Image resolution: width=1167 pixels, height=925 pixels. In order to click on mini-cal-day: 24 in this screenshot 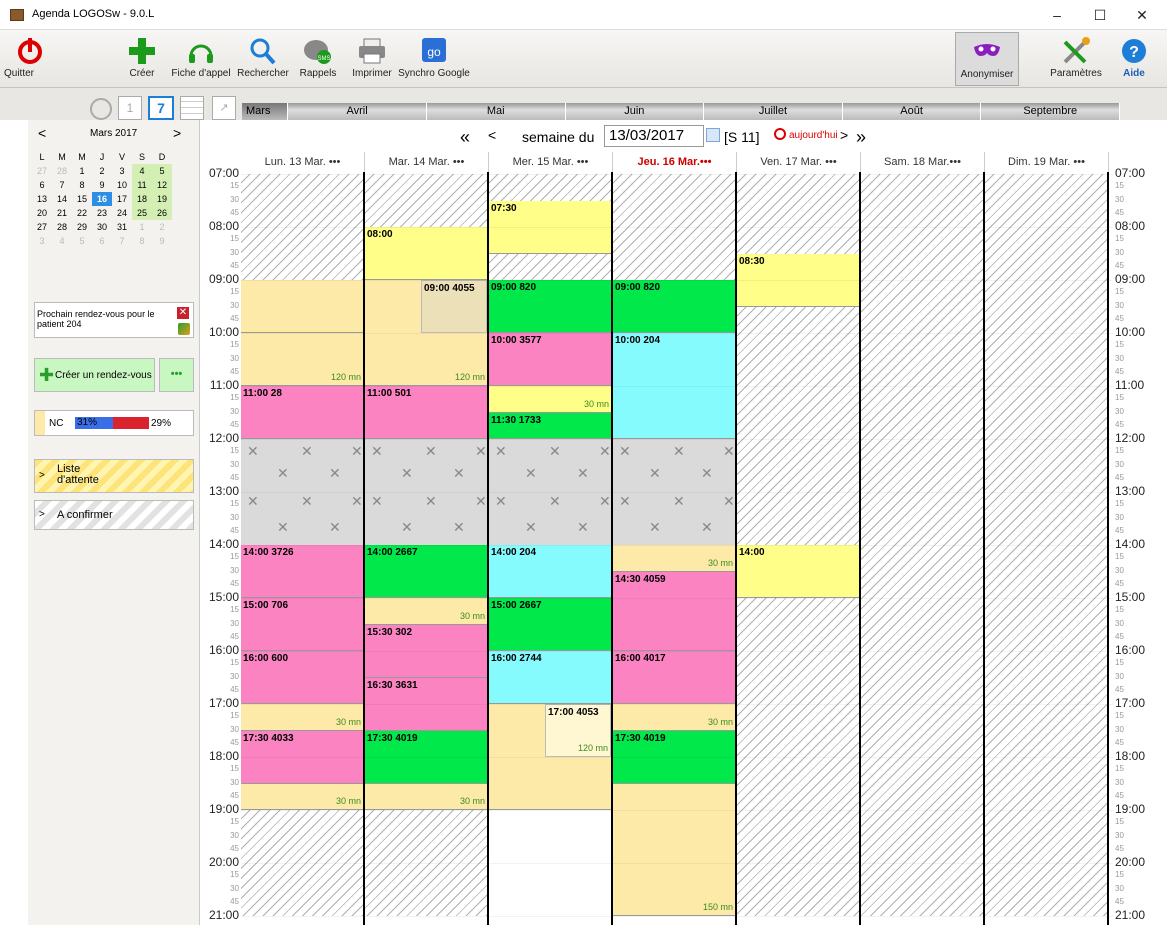, I will do `click(122, 213)`.